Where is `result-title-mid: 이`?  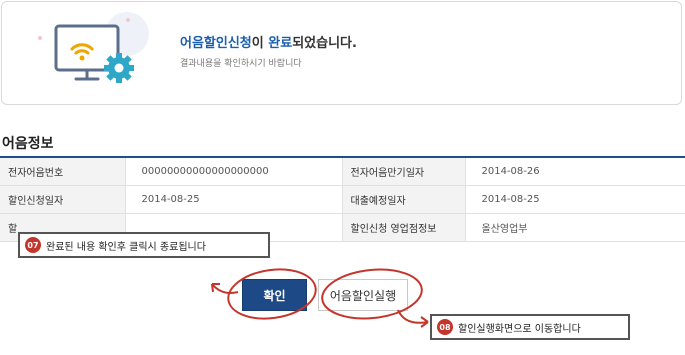 result-title-mid: 이 is located at coordinates (260, 43).